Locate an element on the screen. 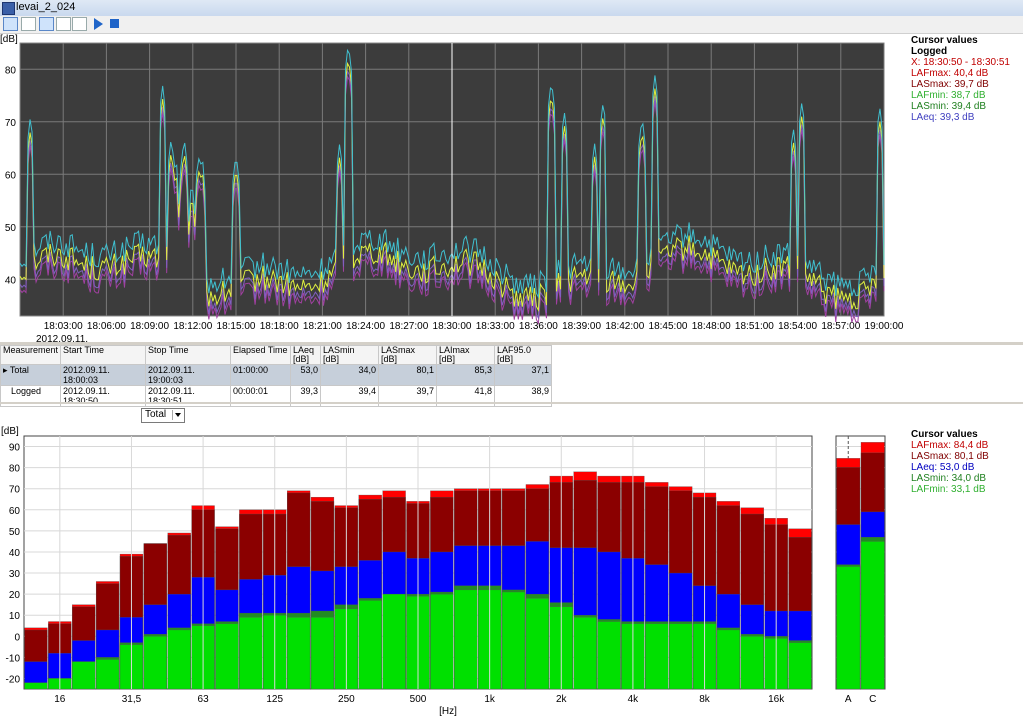  cursor-top-line: X: 18:30:50 - 18:30:51 is located at coordinates (960, 62).